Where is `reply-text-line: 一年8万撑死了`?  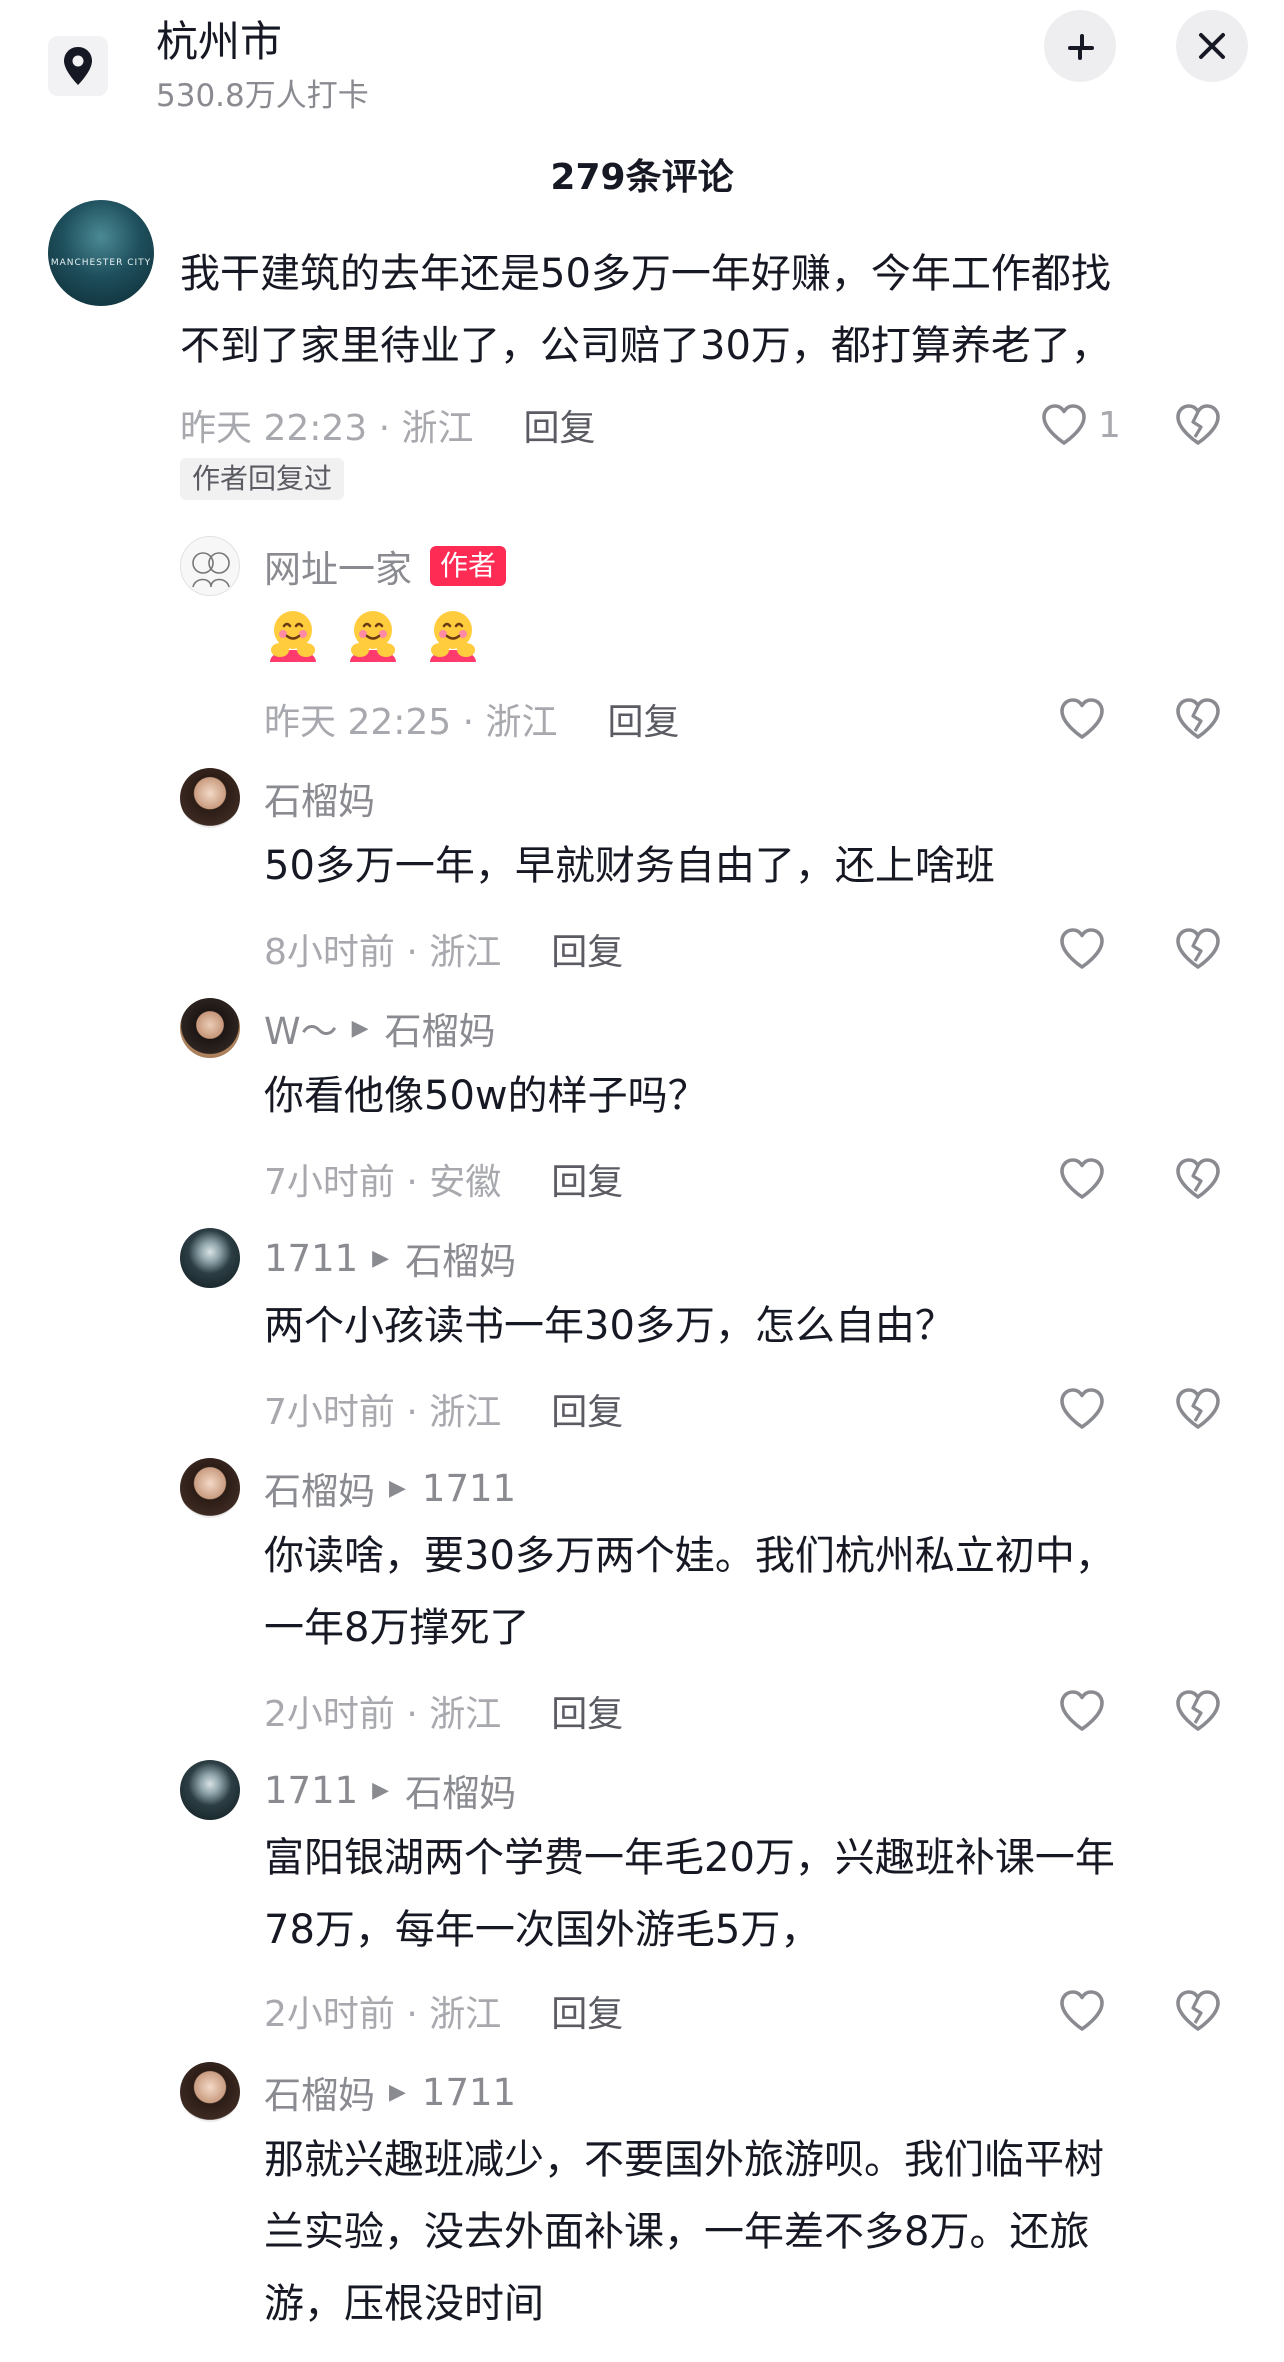 reply-text-line: 一年8万撑死了 is located at coordinates (397, 1628).